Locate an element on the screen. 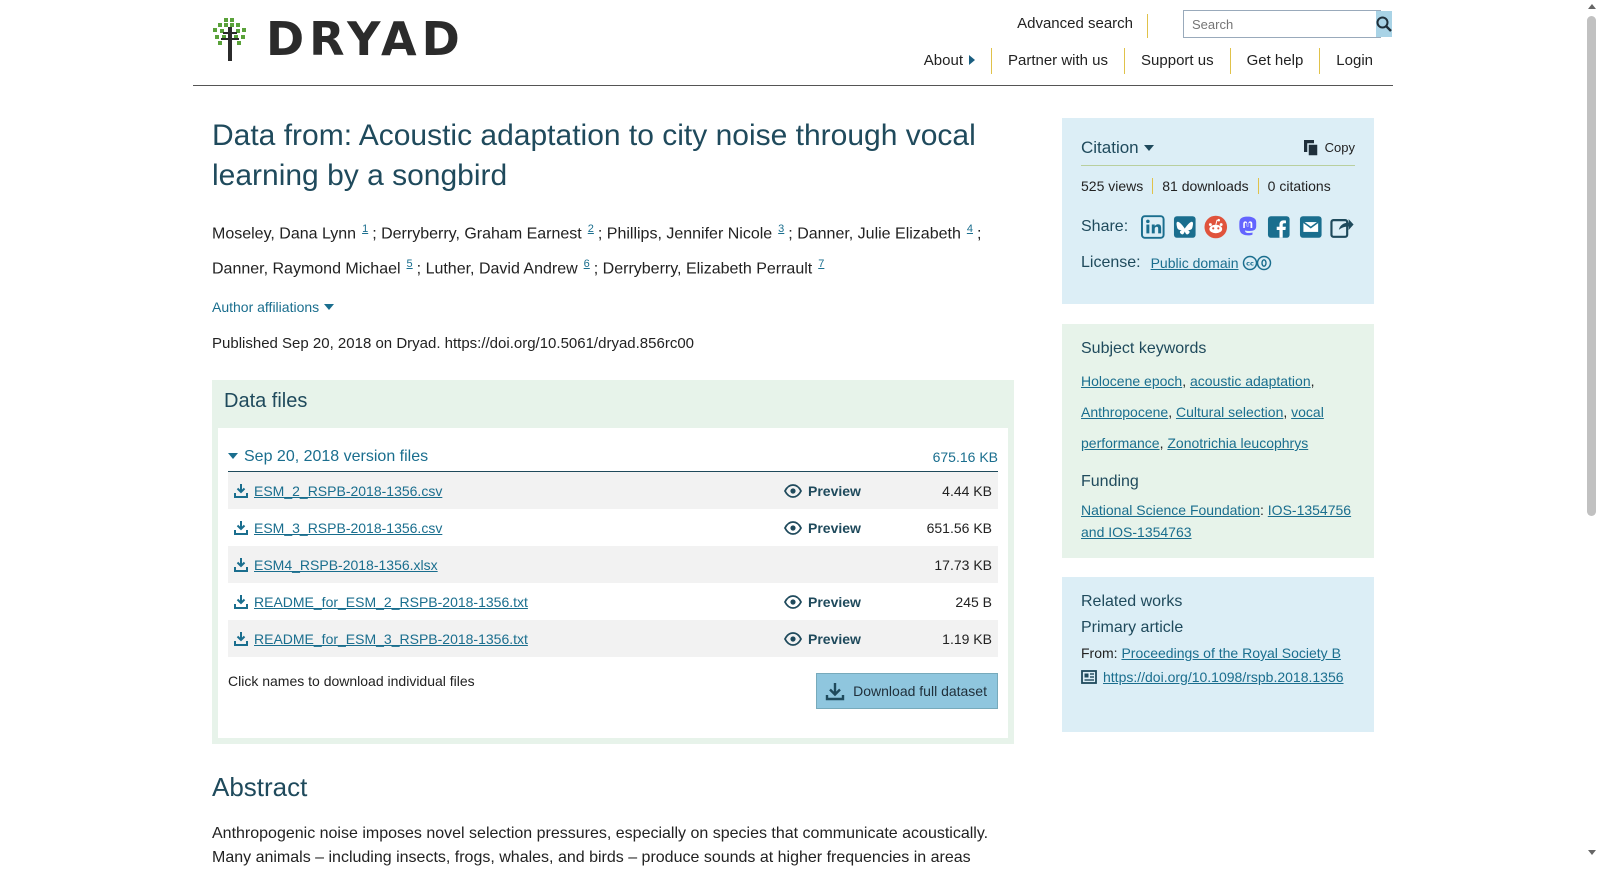 The height and width of the screenshot is (870, 1600). affiliation-ref: 3 is located at coordinates (781, 229).